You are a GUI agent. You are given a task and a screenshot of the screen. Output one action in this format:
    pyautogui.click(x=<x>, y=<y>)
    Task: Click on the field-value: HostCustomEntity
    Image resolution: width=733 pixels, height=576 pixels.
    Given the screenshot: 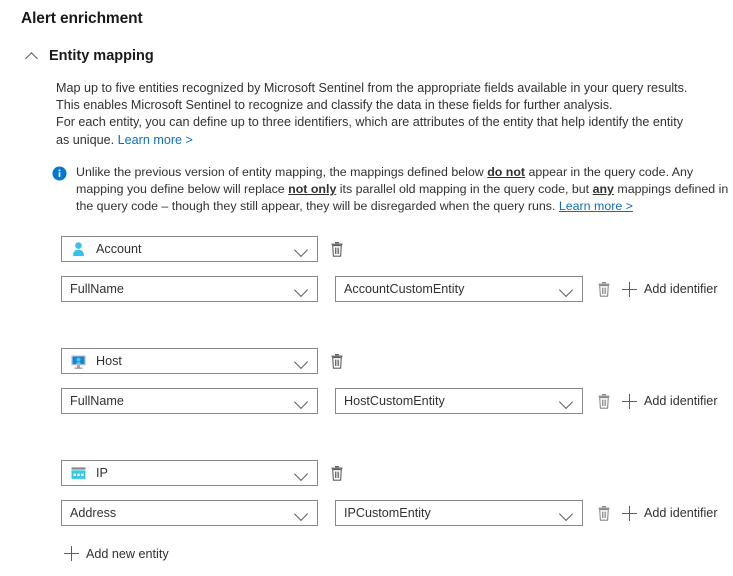 What is the action you would take?
    pyautogui.click(x=394, y=401)
    